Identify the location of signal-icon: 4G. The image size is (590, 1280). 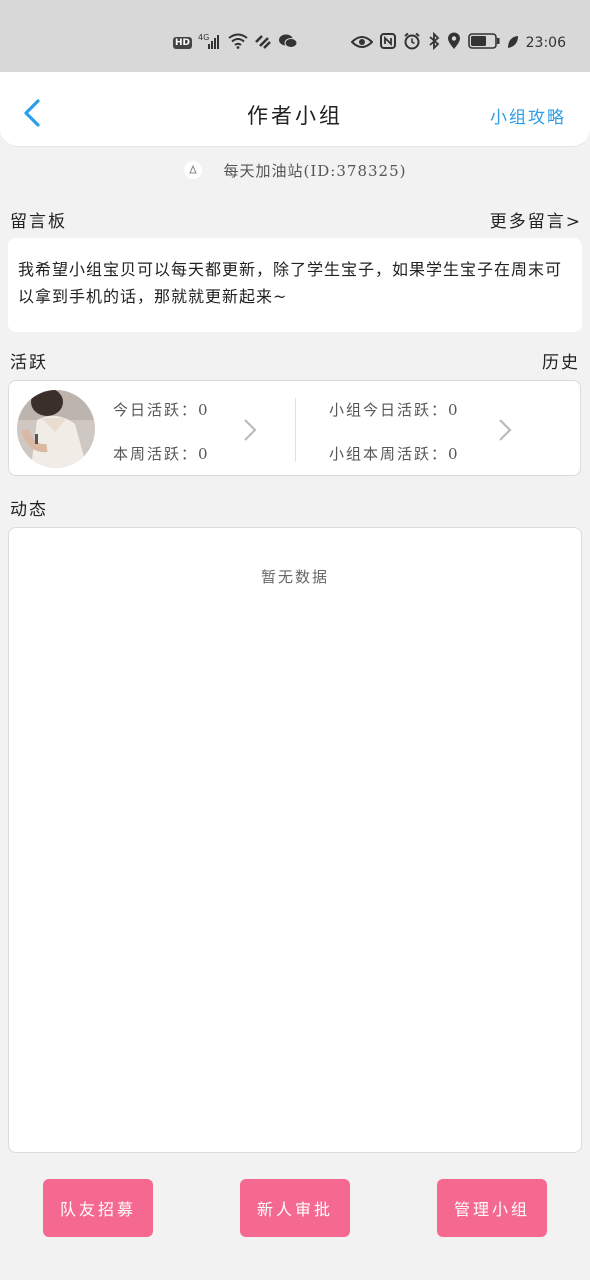
(210, 43).